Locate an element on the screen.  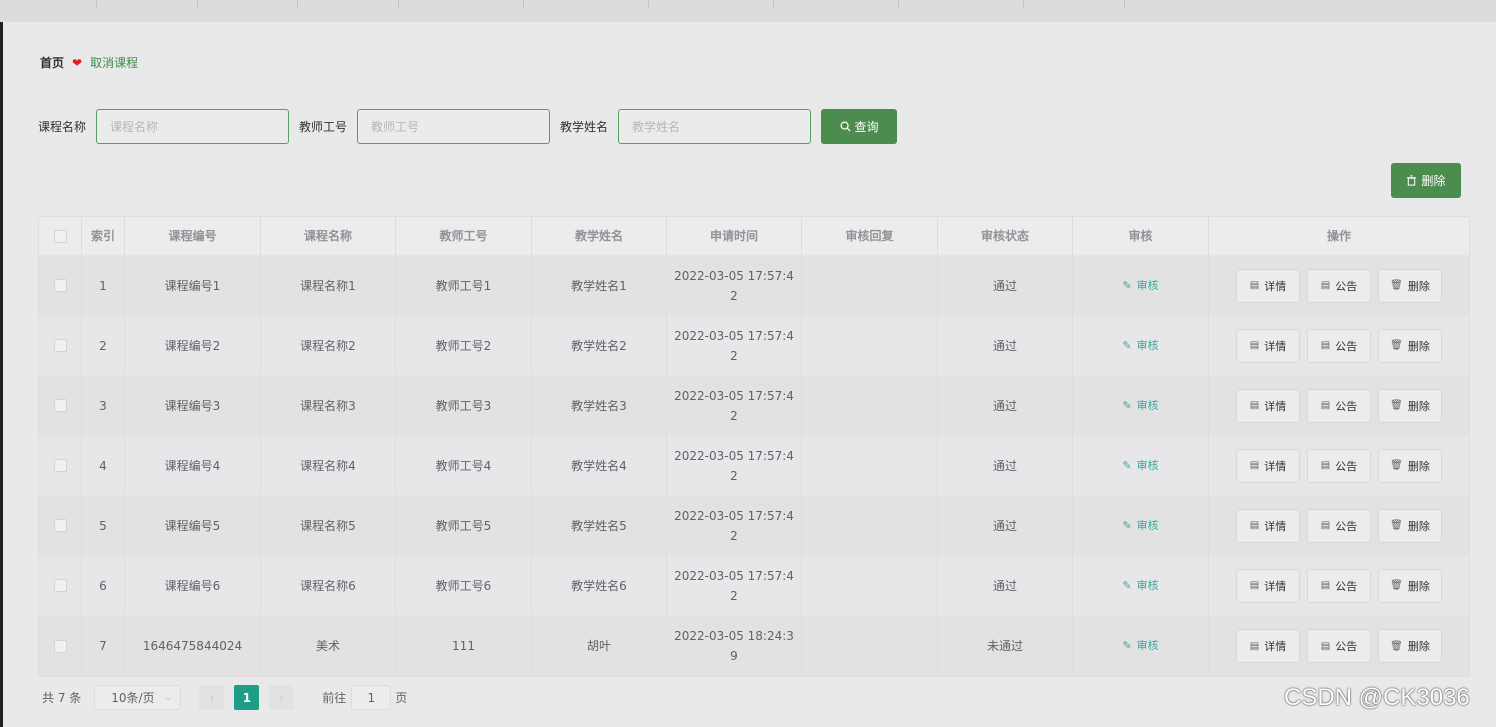
query-button: 查询 is located at coordinates (859, 126).